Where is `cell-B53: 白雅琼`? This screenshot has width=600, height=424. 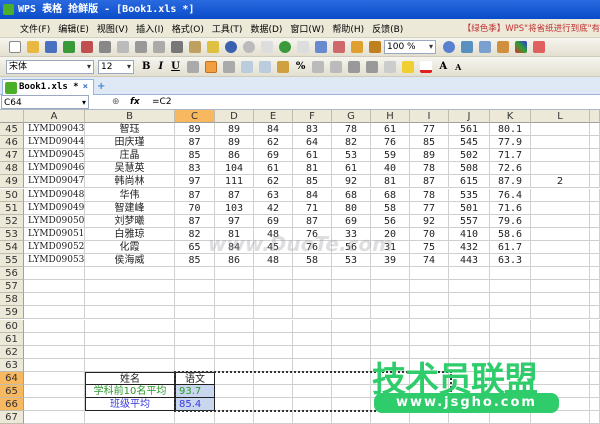
cell-B53: 白雅琼 is located at coordinates (130, 234).